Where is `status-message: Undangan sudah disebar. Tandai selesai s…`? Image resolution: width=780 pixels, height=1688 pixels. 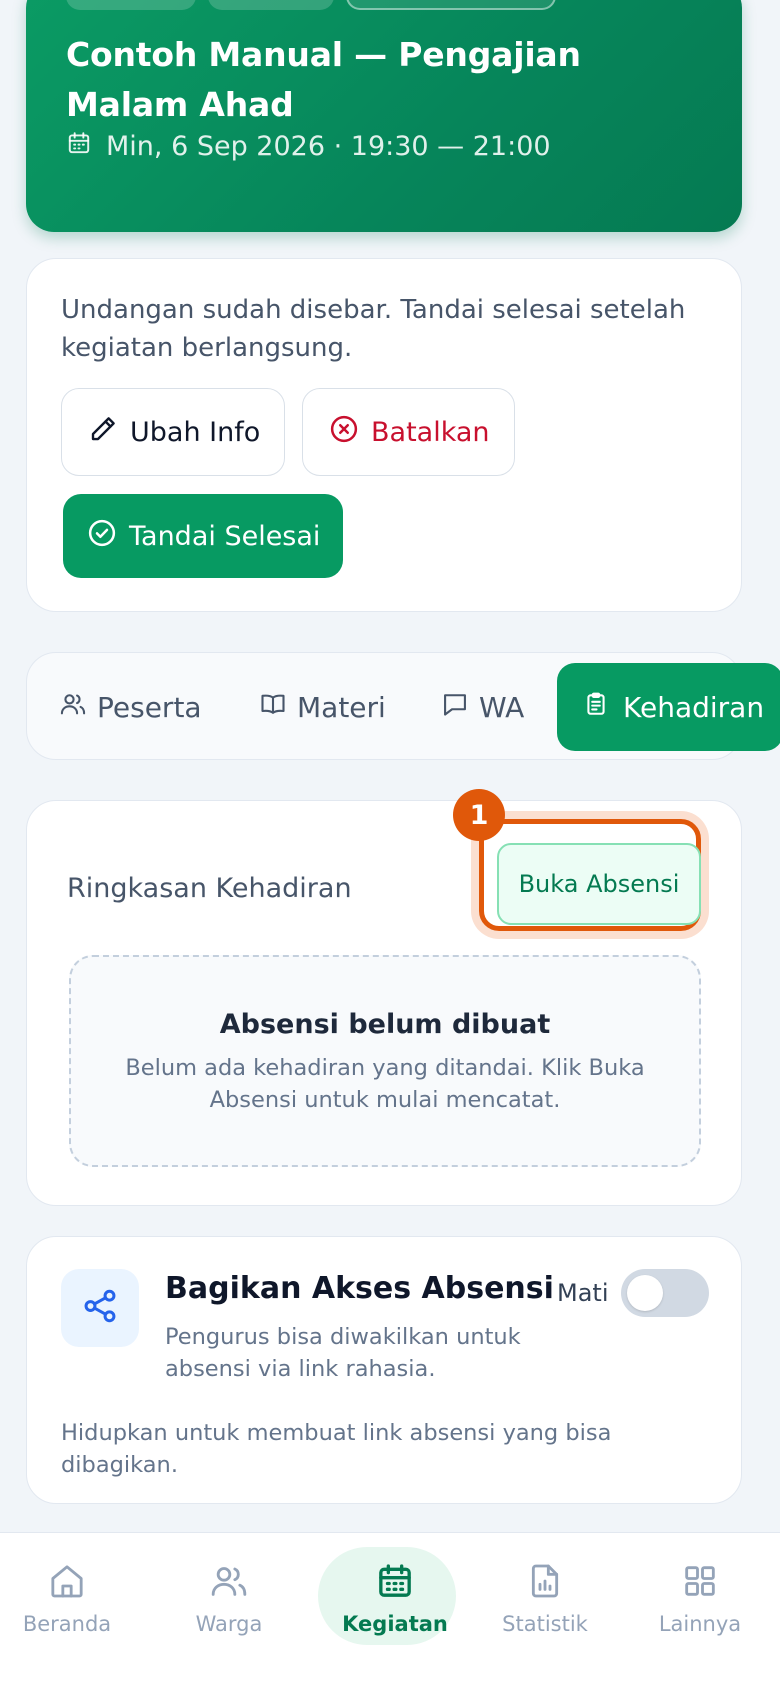 status-message: Undangan sudah disebar. Tandai selesai s… is located at coordinates (373, 329).